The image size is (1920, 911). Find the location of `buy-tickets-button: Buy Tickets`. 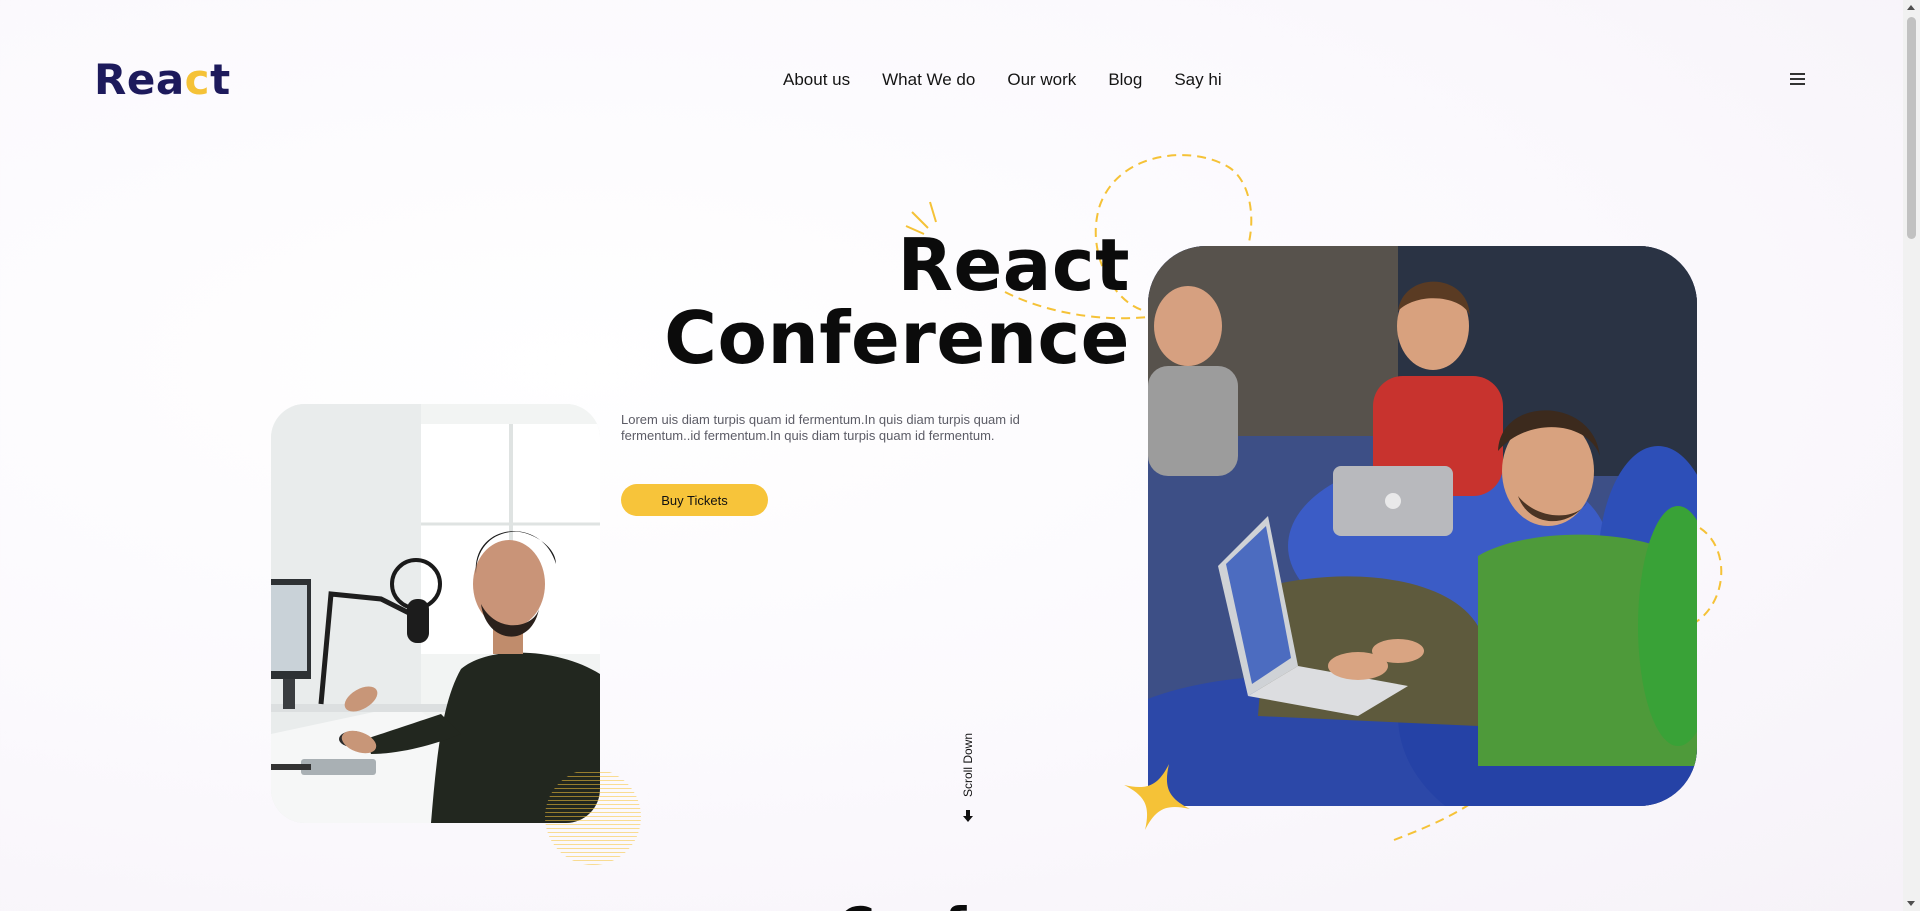

buy-tickets-button: Buy Tickets is located at coordinates (694, 500).